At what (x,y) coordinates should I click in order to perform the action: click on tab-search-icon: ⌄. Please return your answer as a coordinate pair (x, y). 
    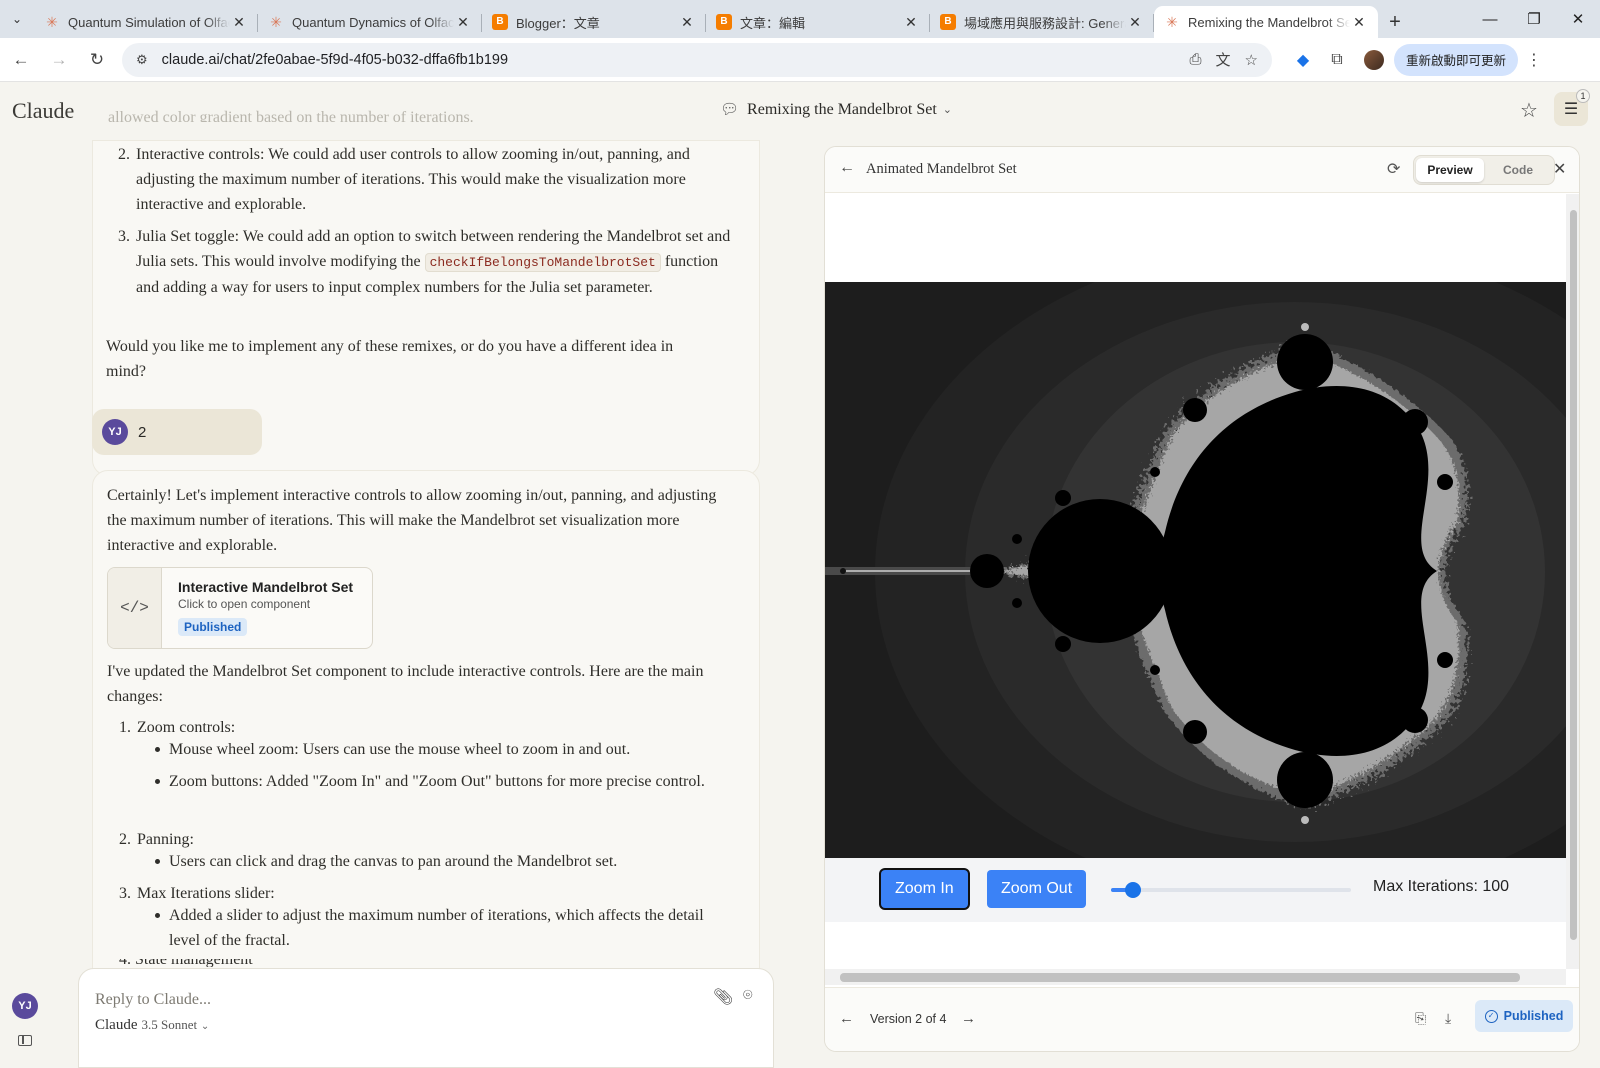
    Looking at the image, I should click on (17, 19).